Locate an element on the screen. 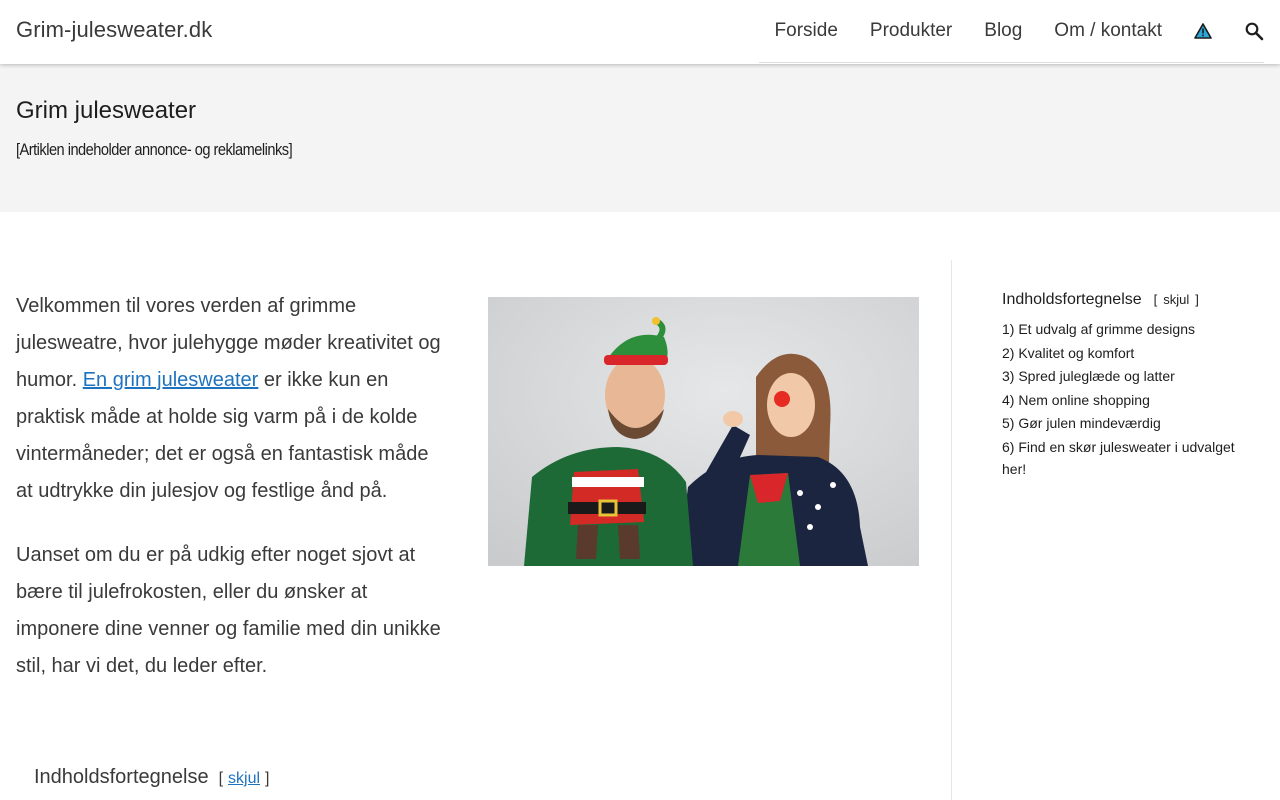  article-toc-hide-link: skjul is located at coordinates (244, 778).